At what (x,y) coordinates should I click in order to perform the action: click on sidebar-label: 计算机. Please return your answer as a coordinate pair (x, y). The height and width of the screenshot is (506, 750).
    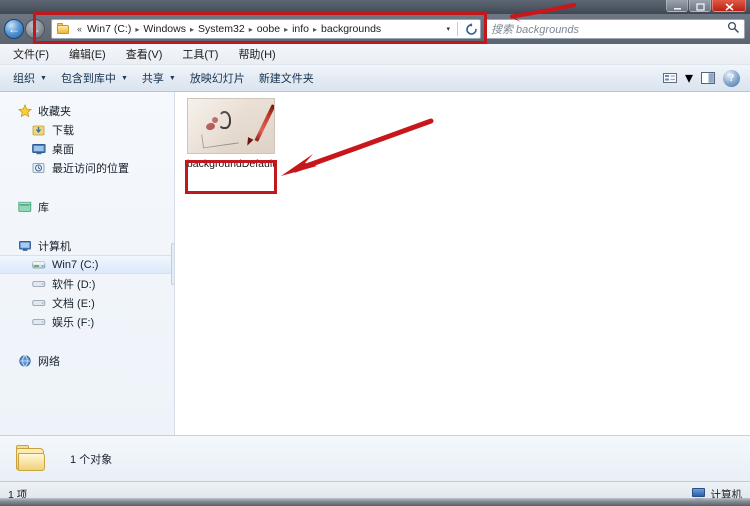
    Looking at the image, I should click on (54, 246).